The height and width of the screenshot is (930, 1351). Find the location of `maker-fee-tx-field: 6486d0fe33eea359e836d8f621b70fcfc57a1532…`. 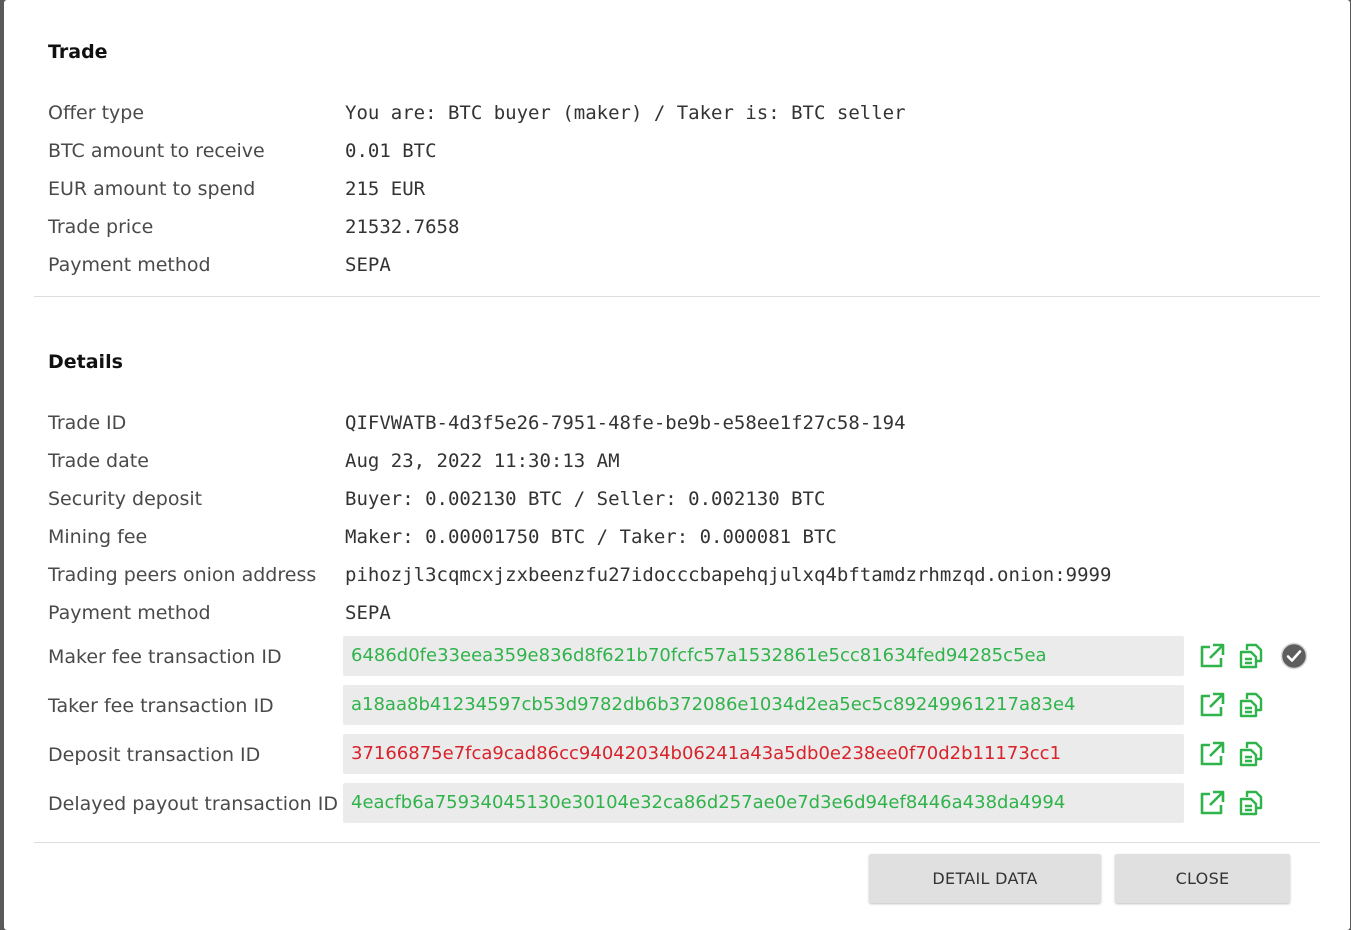

maker-fee-tx-field: 6486d0fe33eea359e836d8f621b70fcfc57a1532… is located at coordinates (763, 656).